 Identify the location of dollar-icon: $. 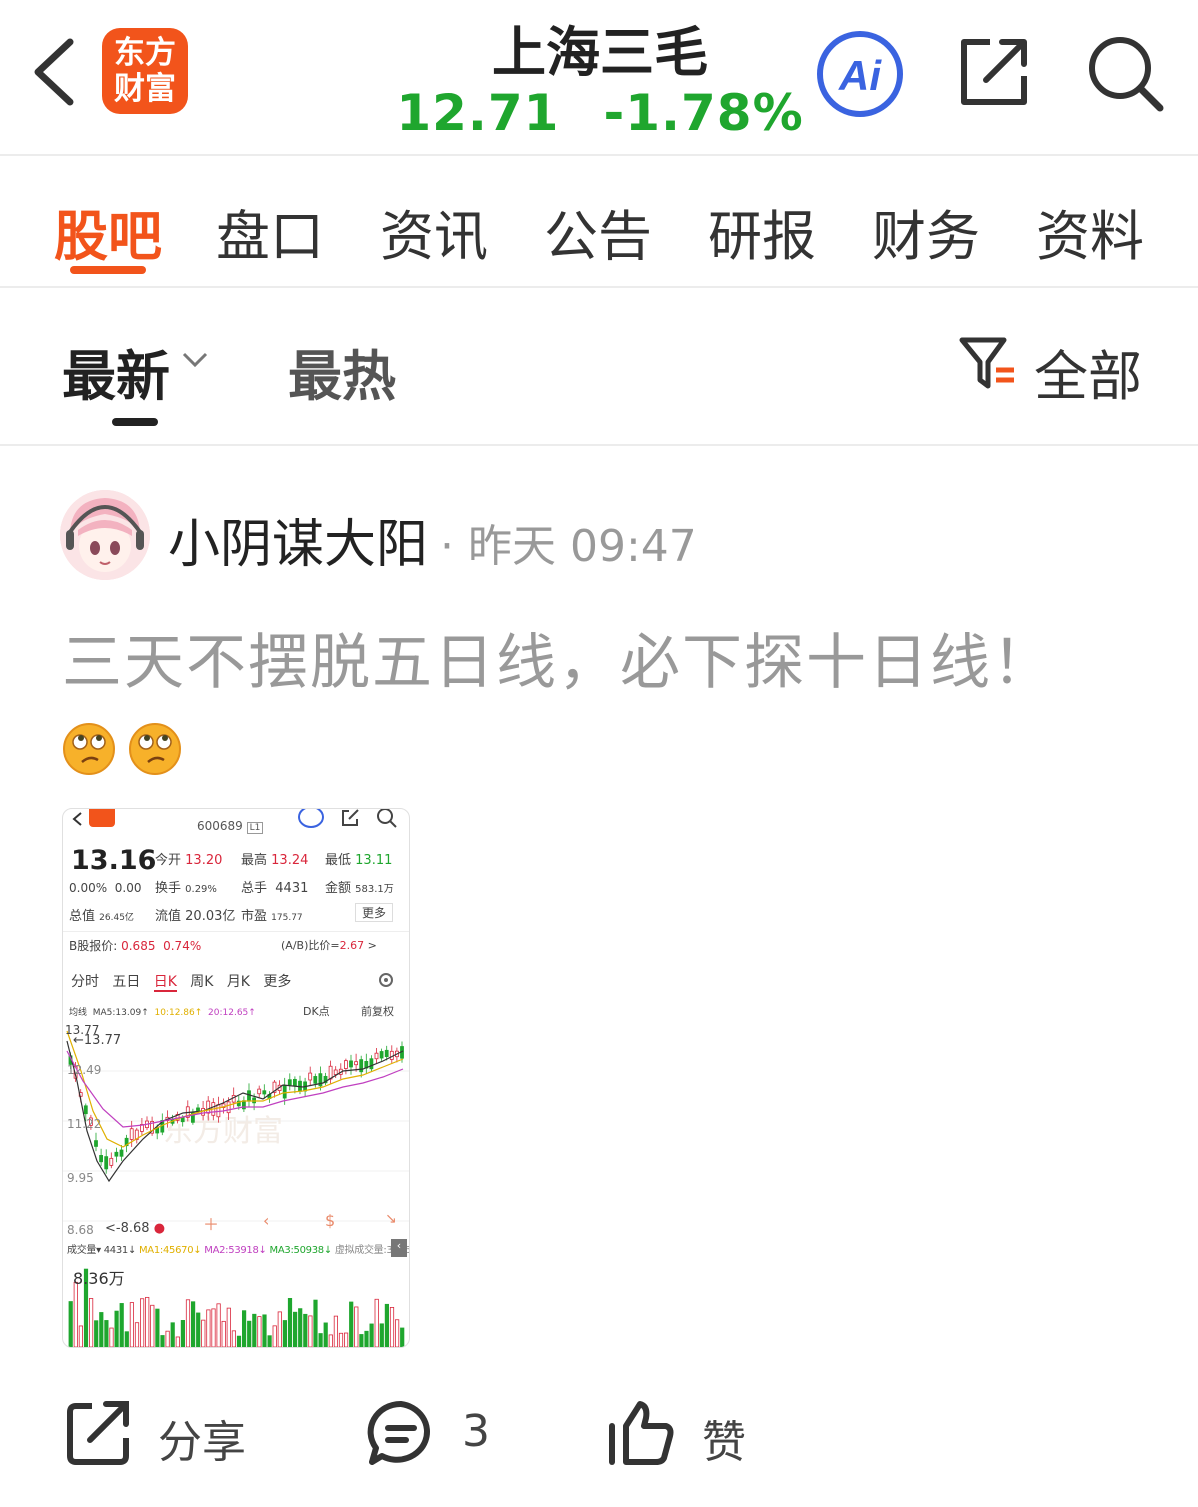
(330, 1220).